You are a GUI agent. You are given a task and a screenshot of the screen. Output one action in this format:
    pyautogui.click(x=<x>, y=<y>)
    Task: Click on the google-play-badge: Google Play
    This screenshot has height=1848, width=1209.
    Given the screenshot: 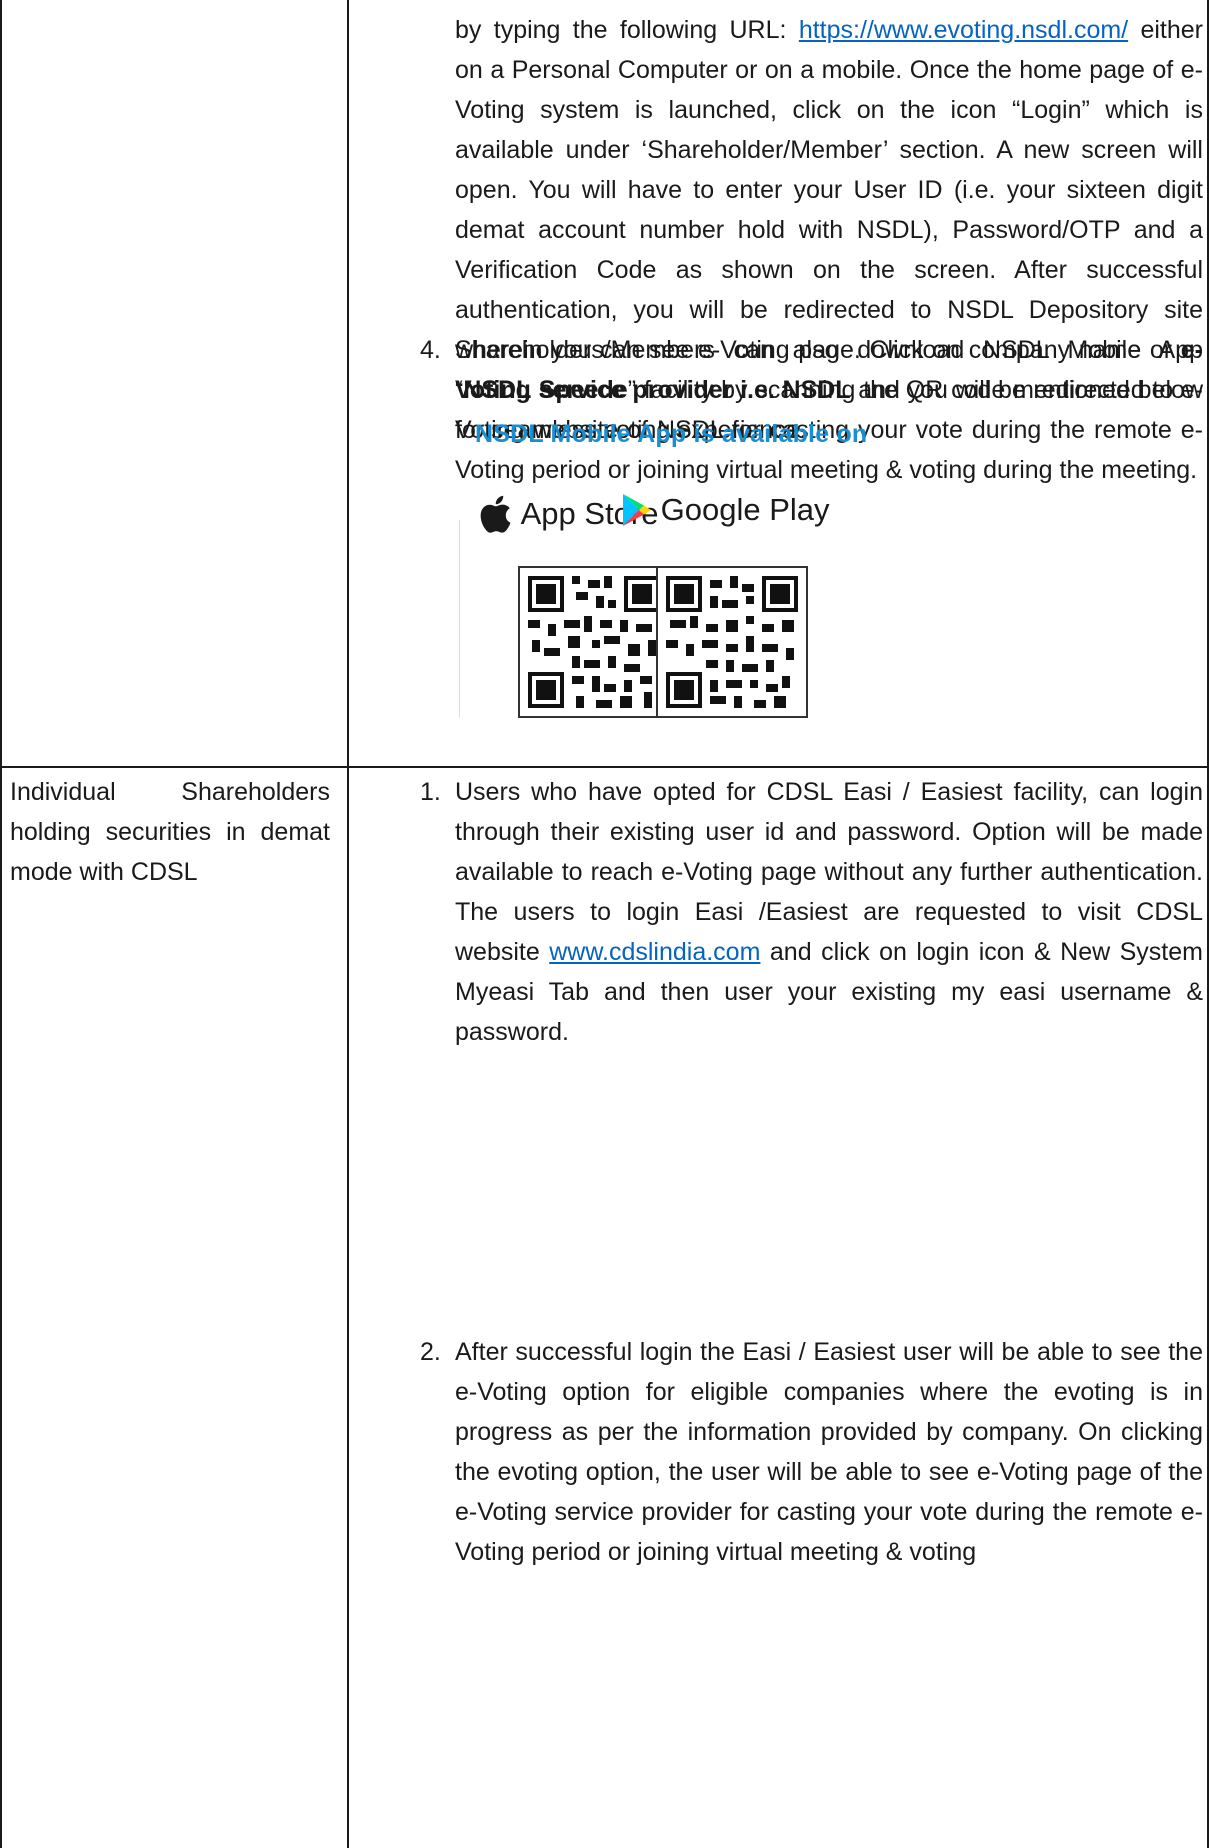 What is the action you would take?
    pyautogui.click(x=726, y=509)
    